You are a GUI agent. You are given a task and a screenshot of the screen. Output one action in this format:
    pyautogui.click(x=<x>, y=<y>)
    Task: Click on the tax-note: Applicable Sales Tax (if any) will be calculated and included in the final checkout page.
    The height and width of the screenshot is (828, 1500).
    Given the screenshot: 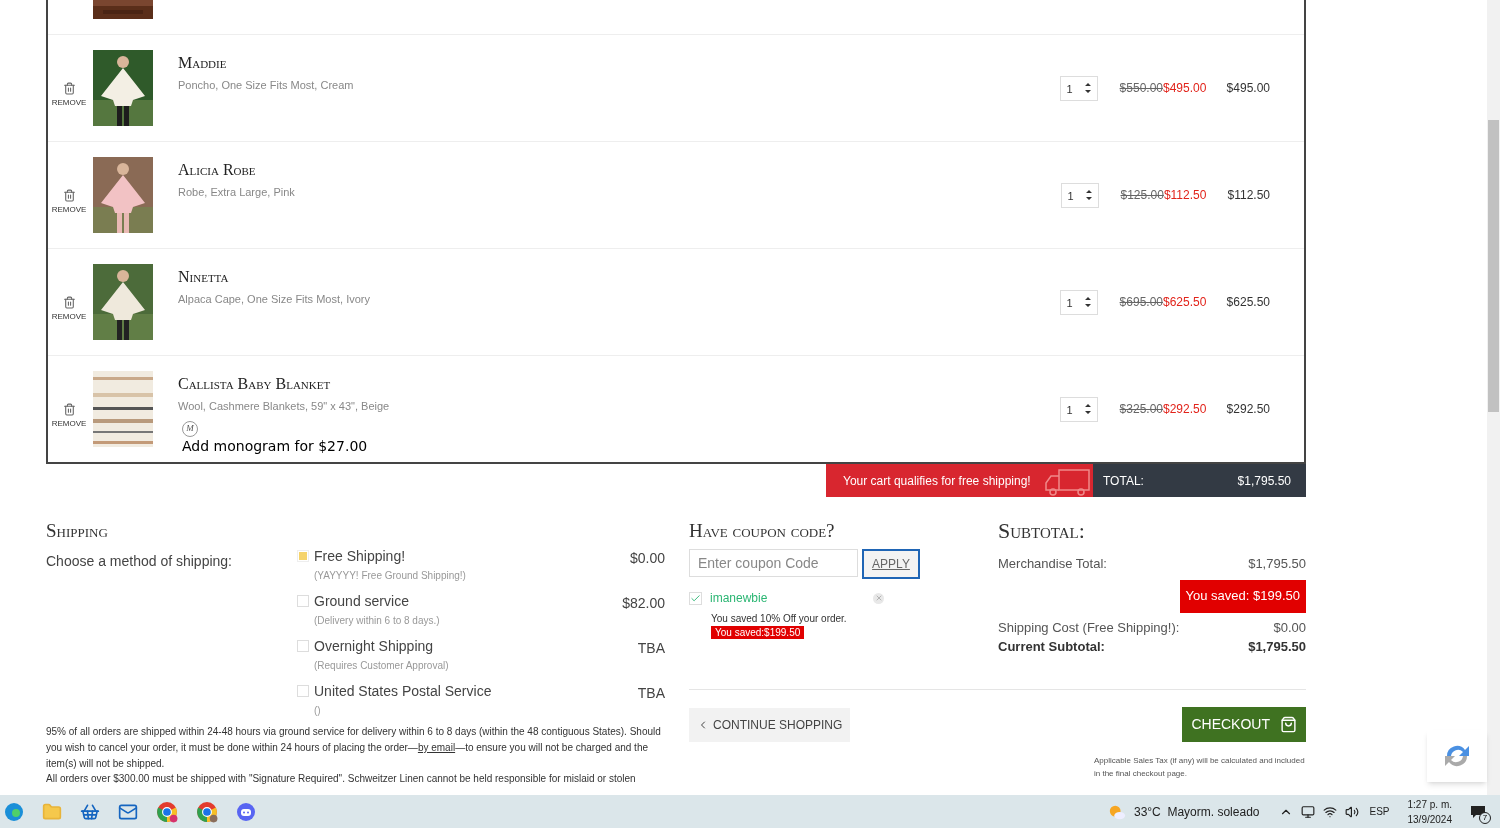 What is the action you would take?
    pyautogui.click(x=1200, y=767)
    